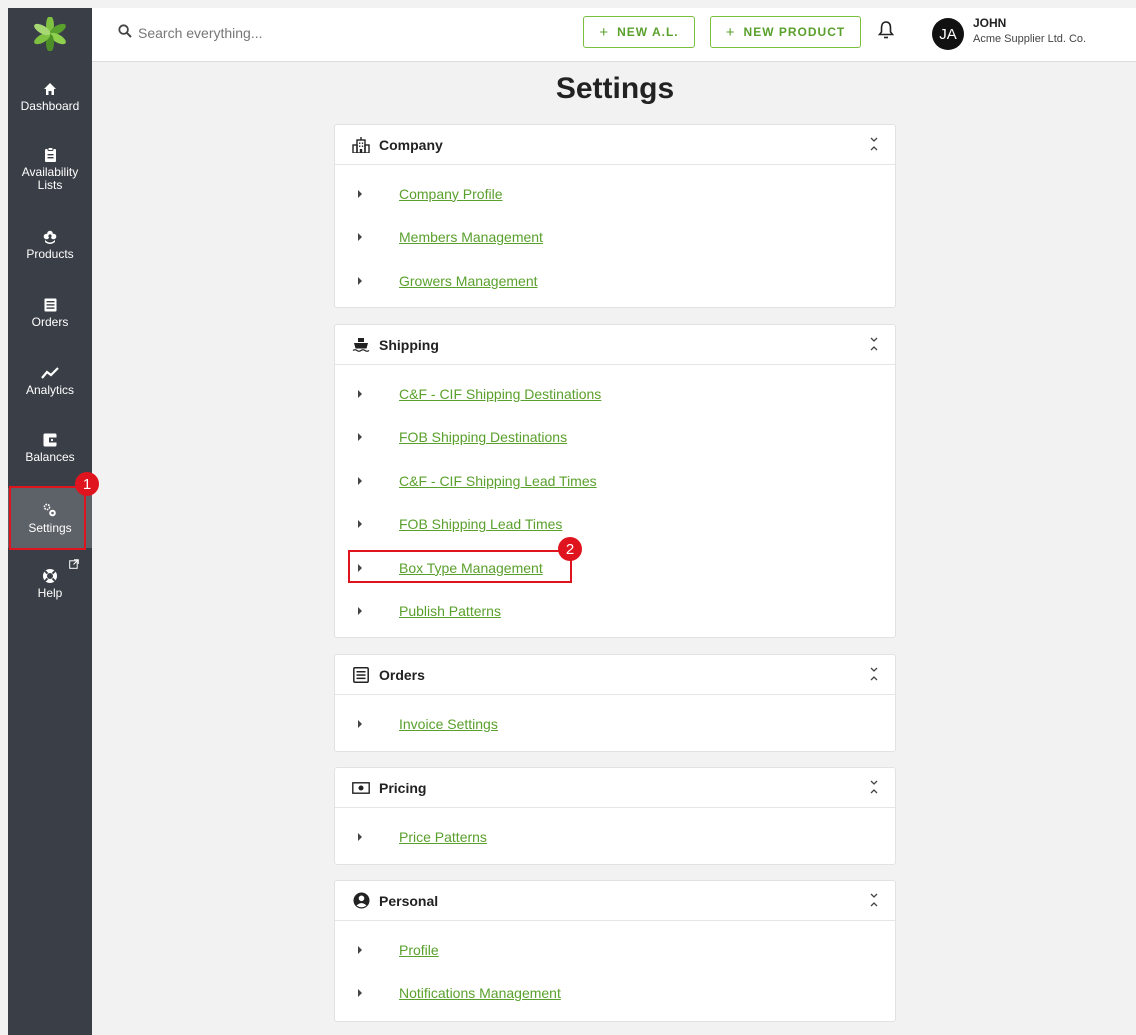  What do you see at coordinates (50, 254) in the screenshot?
I see `sidebar-item-label: Products` at bounding box center [50, 254].